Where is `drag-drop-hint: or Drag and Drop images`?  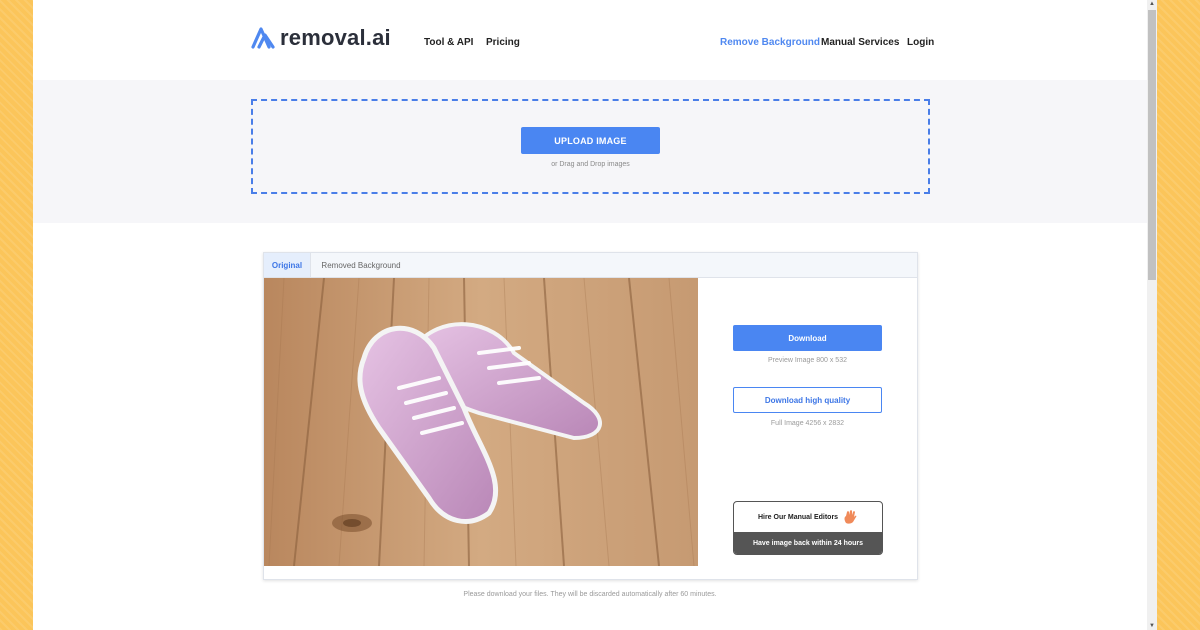 drag-drop-hint: or Drag and Drop images is located at coordinates (590, 164).